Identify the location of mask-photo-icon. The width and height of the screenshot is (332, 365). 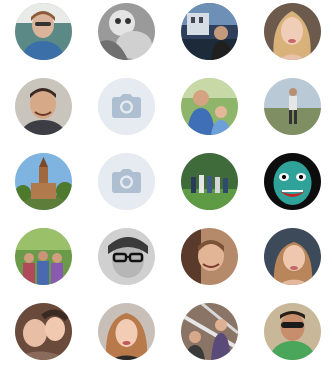
(292, 181).